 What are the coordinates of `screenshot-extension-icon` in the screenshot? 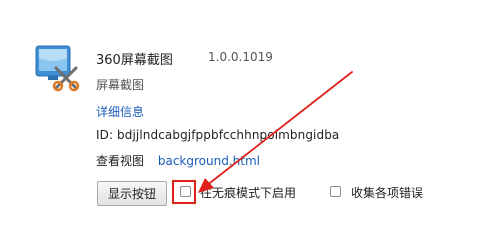 It's located at (58, 68).